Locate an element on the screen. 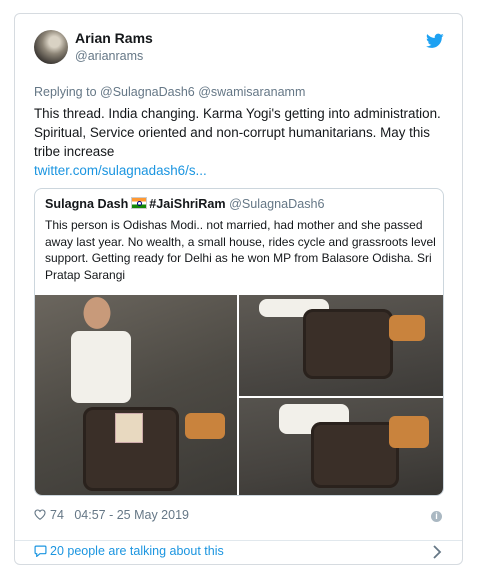 This screenshot has height=577, width=478. photo-figure is located at coordinates (101, 367).